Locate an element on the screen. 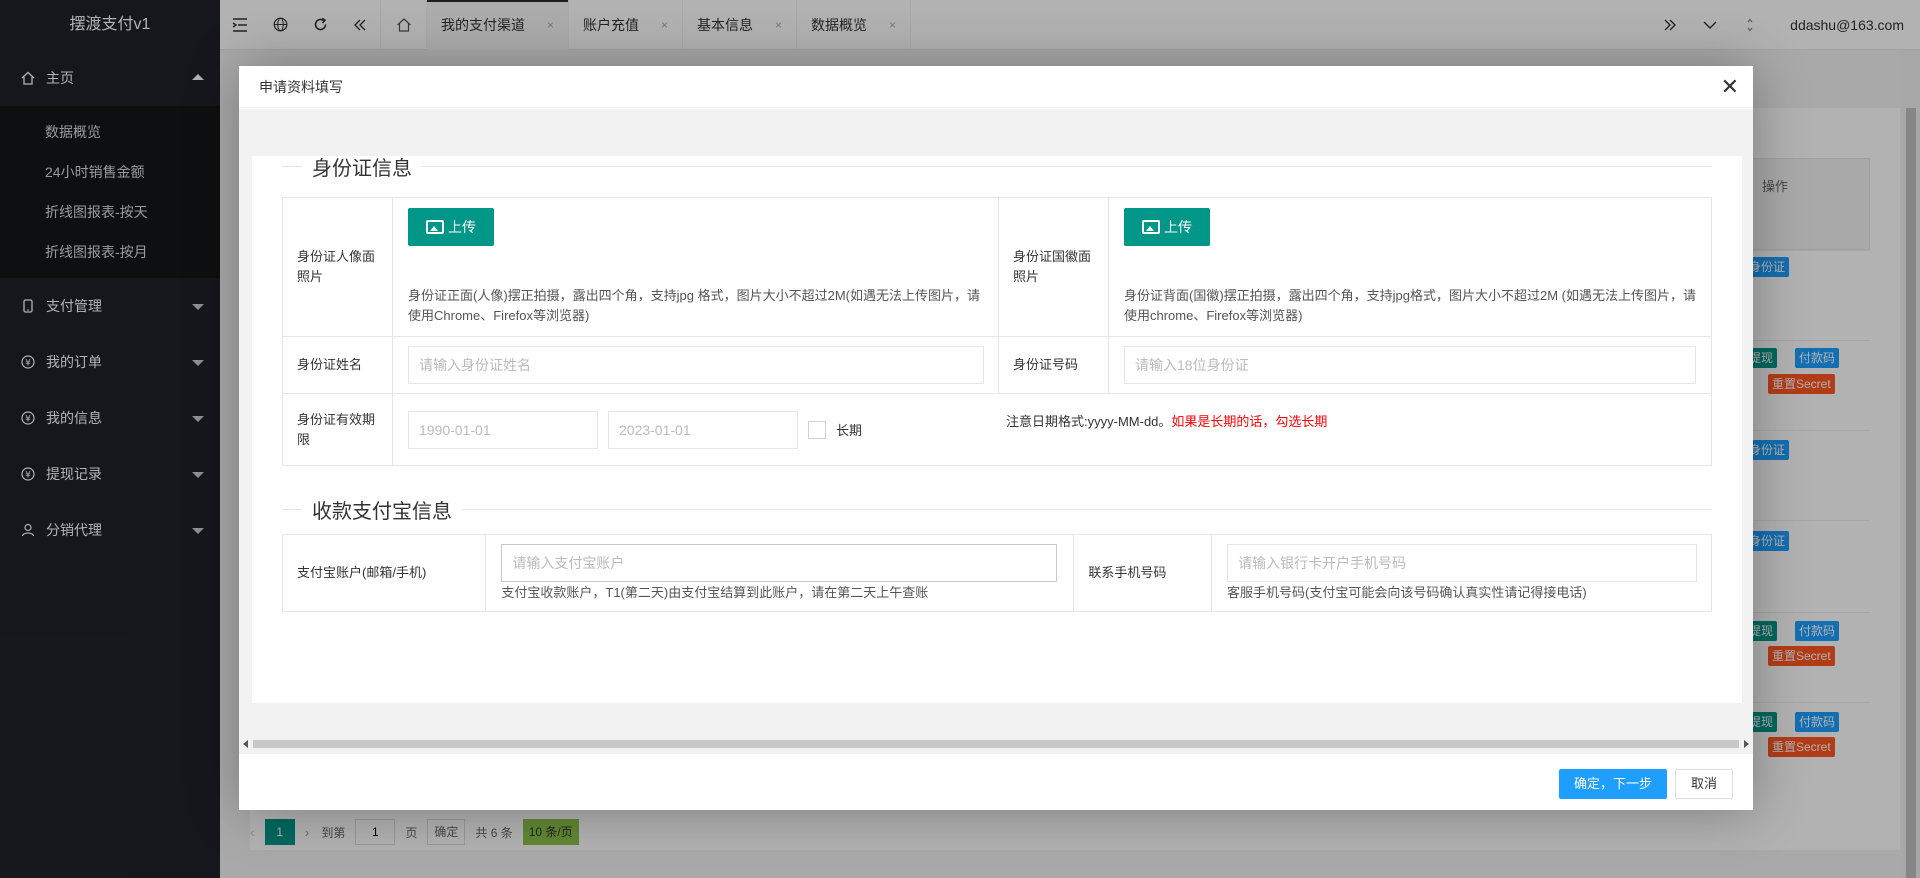 The image size is (1920, 878). upload-back-button: 上传 is located at coordinates (1167, 227).